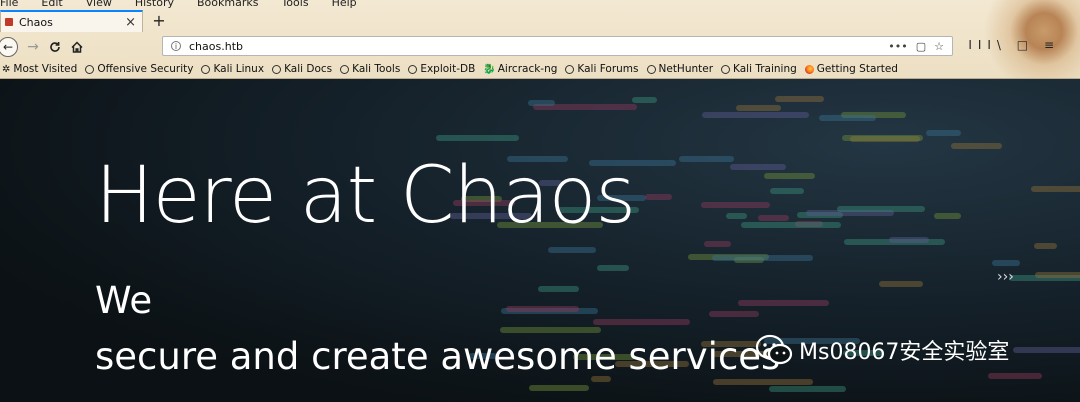  I want to click on page-actions-icon: •••, so click(897, 46).